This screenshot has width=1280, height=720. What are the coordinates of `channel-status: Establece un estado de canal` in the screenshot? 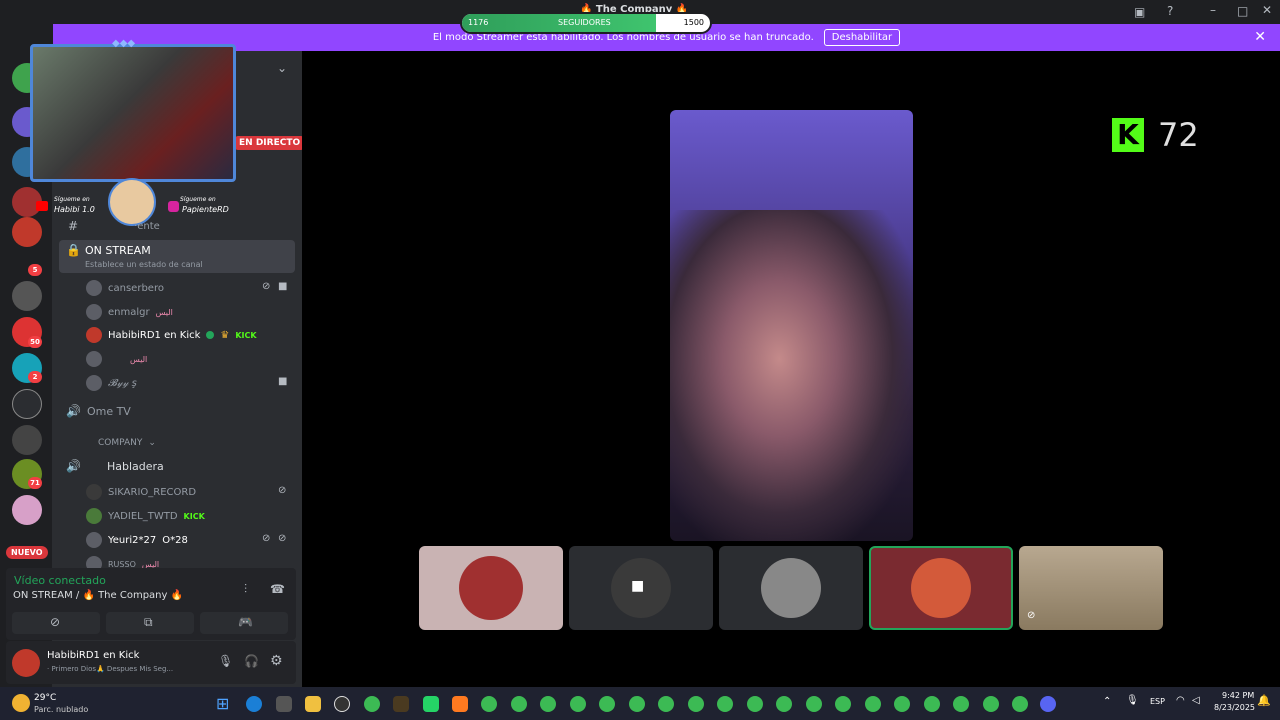 It's located at (144, 264).